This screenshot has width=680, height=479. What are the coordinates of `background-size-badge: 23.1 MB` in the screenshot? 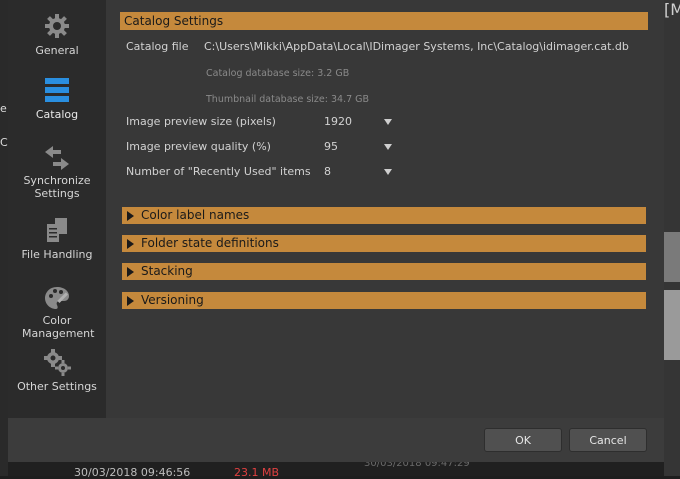 It's located at (257, 472).